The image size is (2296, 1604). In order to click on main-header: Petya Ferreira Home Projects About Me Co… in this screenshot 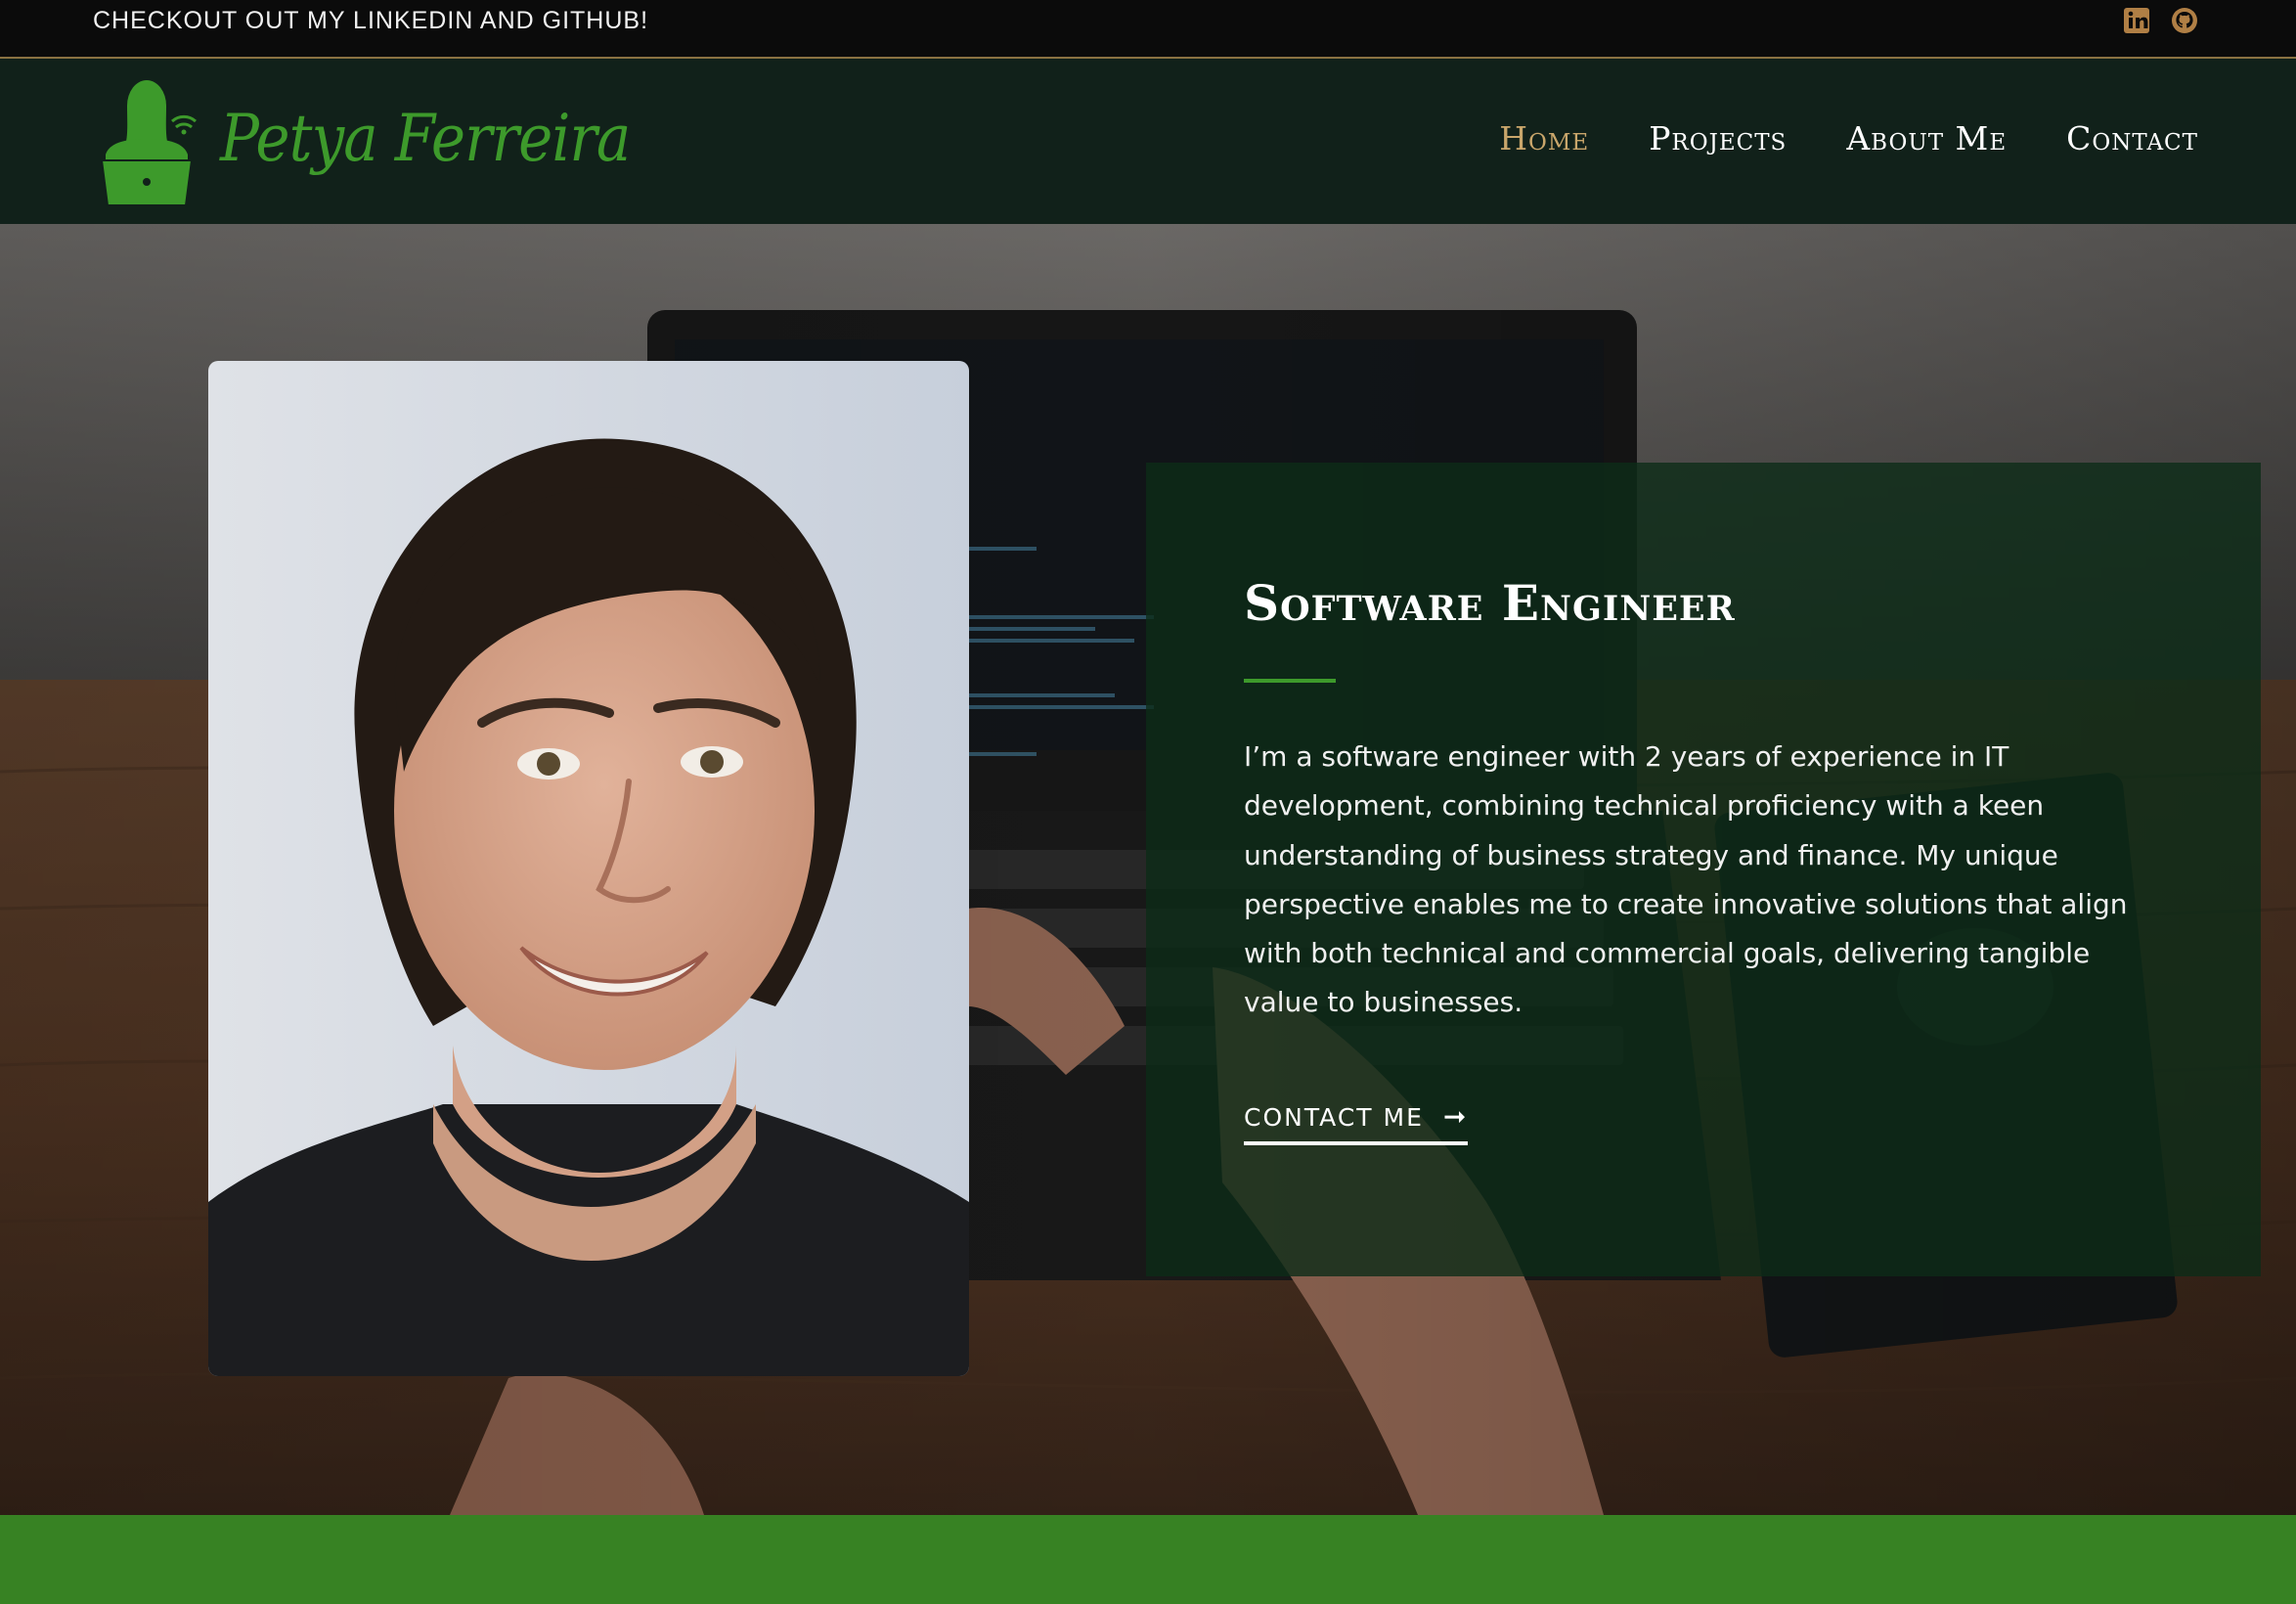, I will do `click(1148, 141)`.